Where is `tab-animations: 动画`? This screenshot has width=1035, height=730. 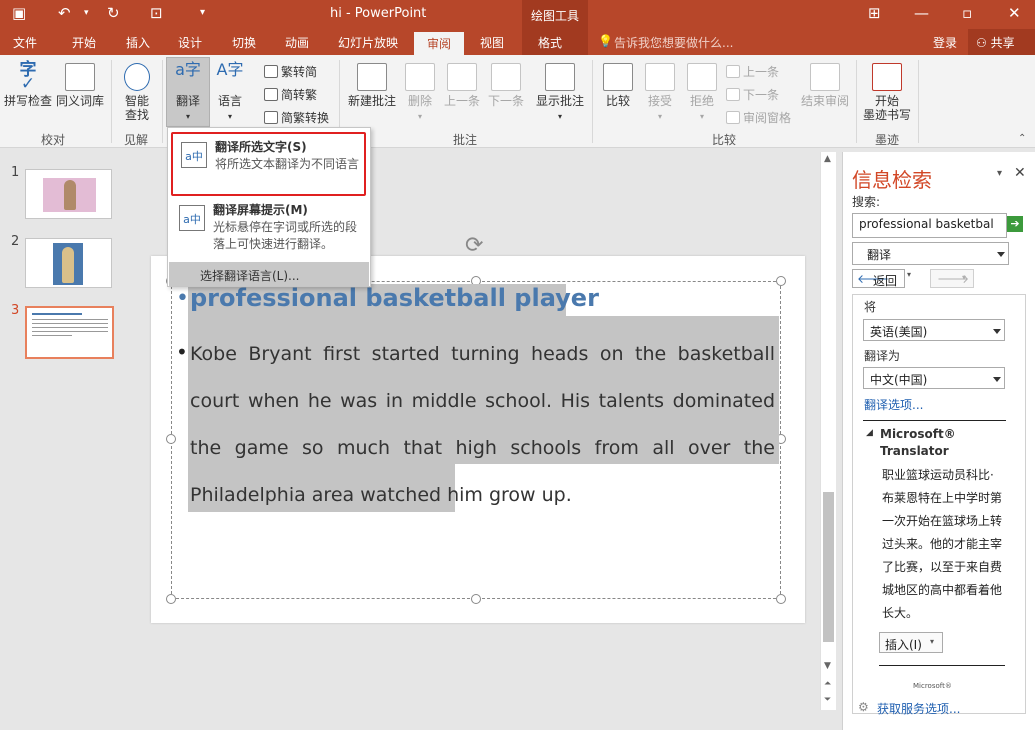
tab-animations: 动画 is located at coordinates (297, 42).